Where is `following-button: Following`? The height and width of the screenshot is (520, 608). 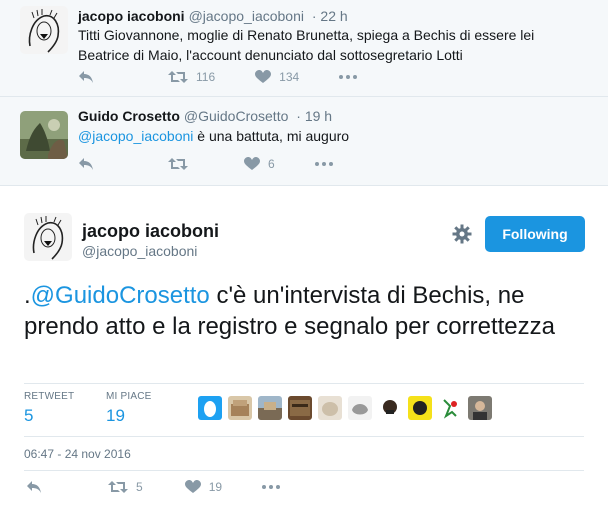 following-button: Following is located at coordinates (535, 234).